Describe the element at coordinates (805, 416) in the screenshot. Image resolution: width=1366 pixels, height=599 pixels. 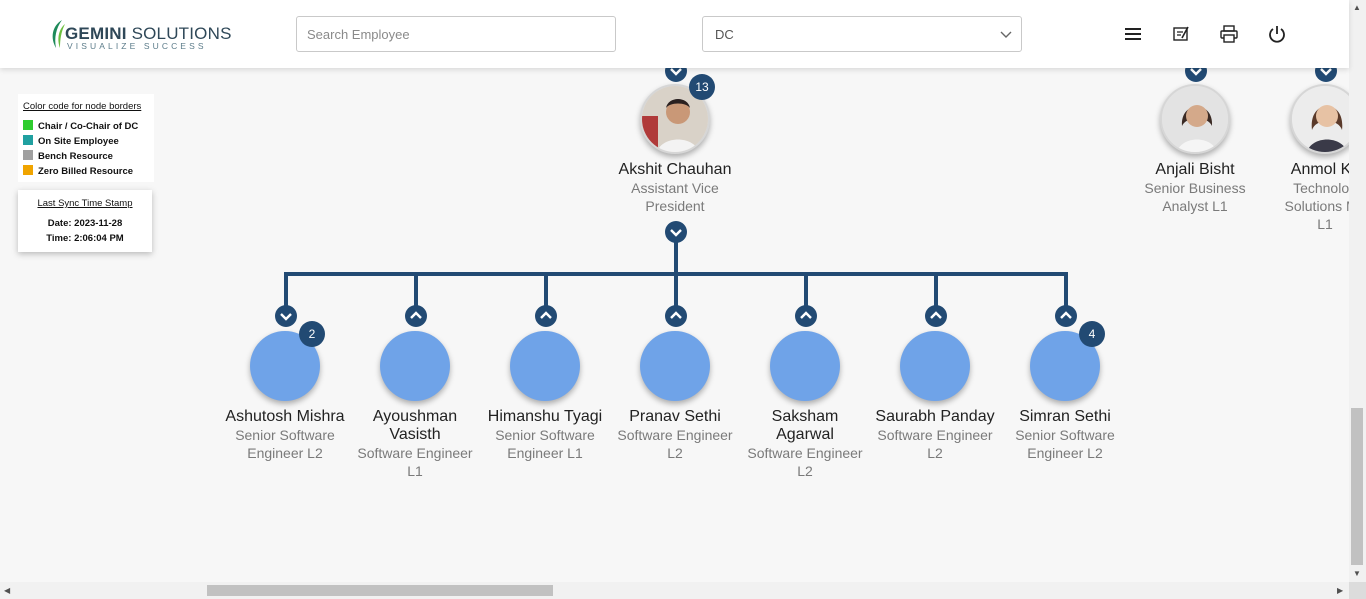
I see `node-name: Saksham` at that location.